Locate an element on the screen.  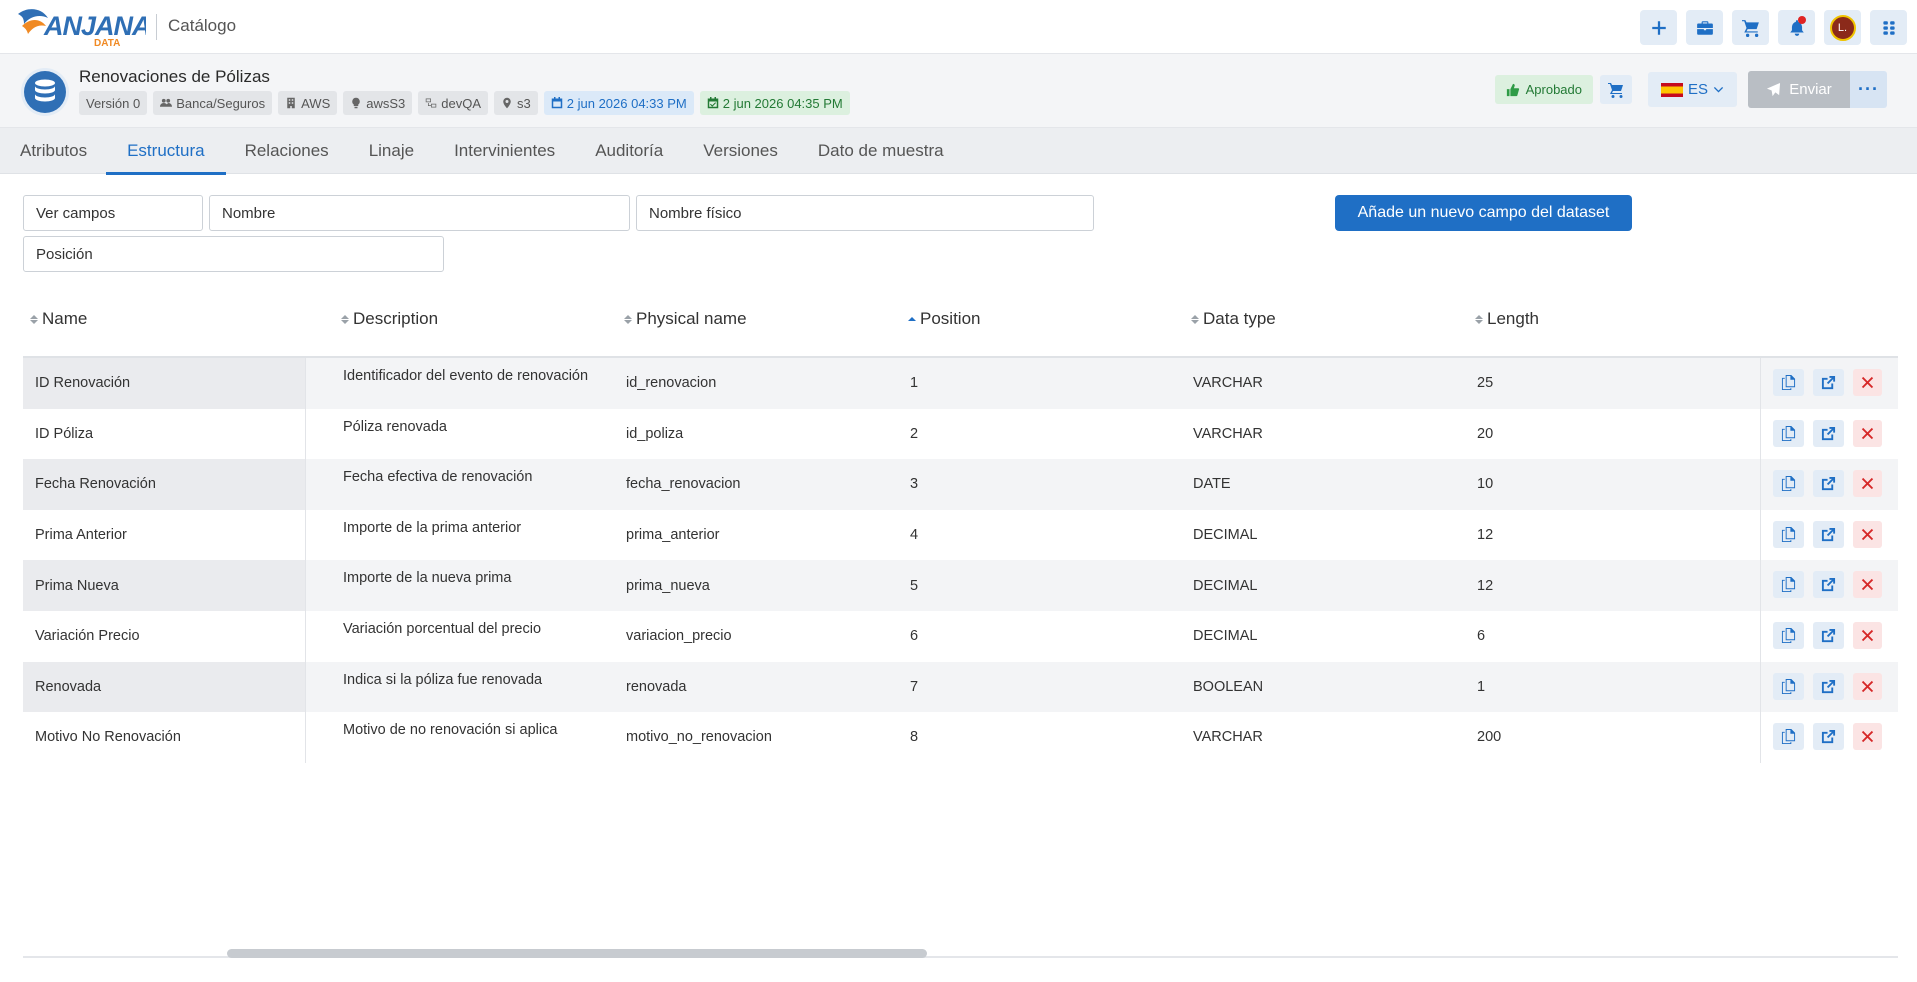
send-button: Enviar is located at coordinates (1799, 89).